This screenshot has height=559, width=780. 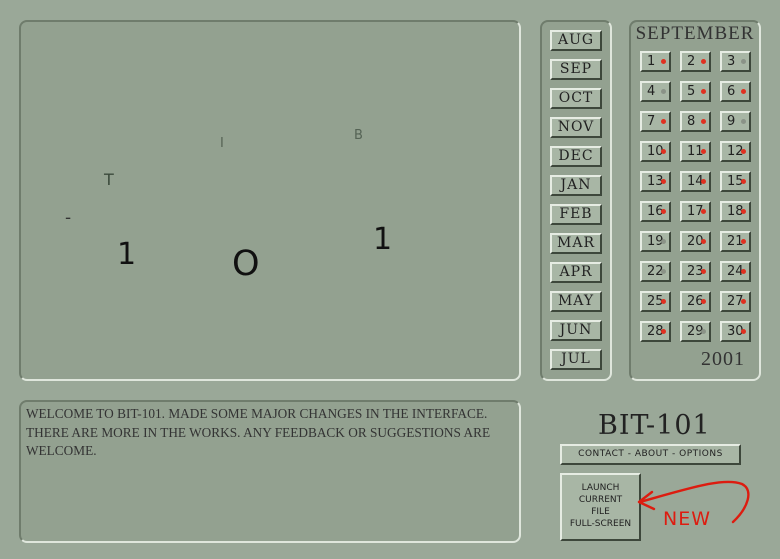 I want to click on calendar-day-button: 5, so click(x=695, y=91).